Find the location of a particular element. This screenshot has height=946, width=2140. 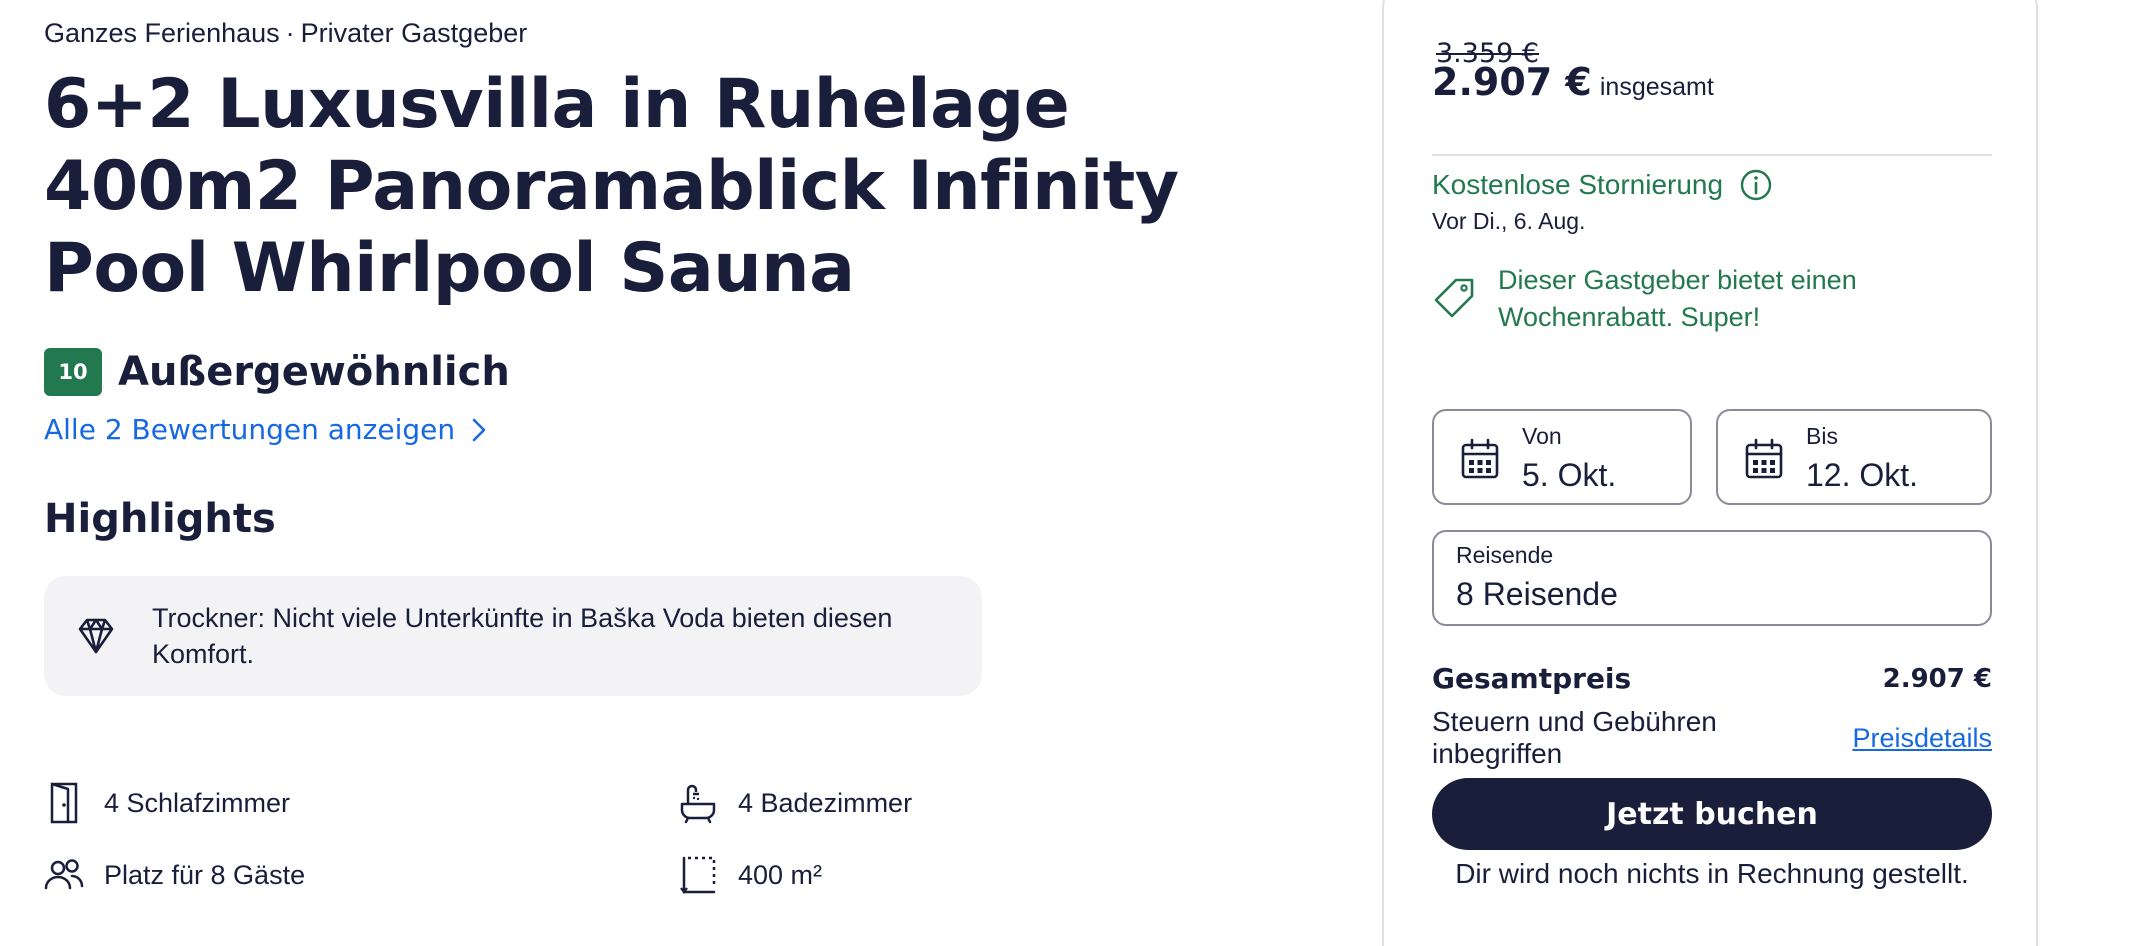

info-icon is located at coordinates (1756, 185).